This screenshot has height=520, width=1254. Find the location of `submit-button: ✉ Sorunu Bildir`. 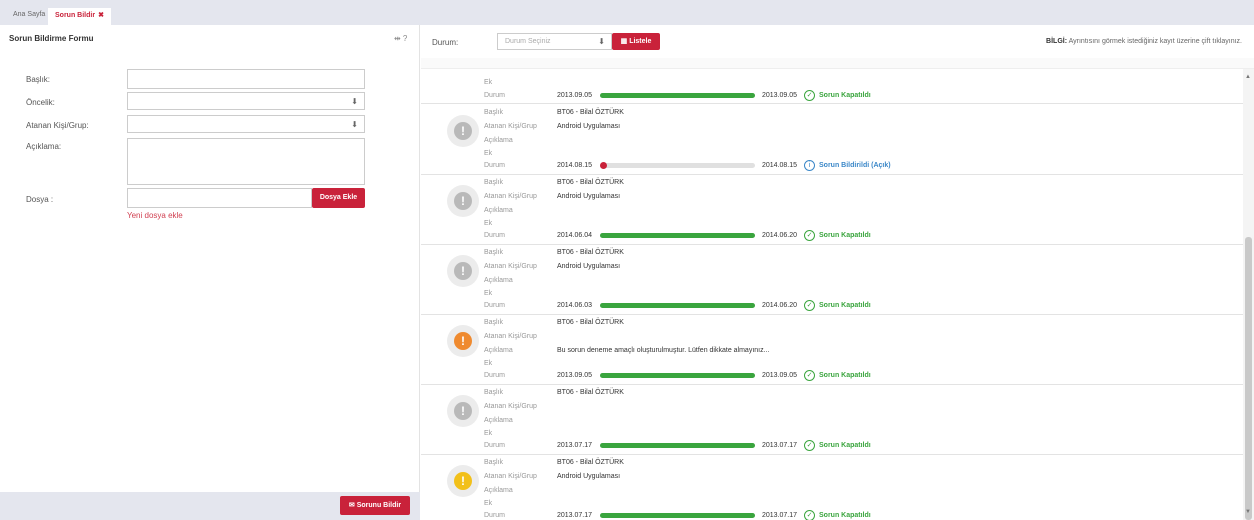

submit-button: ✉ Sorunu Bildir is located at coordinates (375, 505).